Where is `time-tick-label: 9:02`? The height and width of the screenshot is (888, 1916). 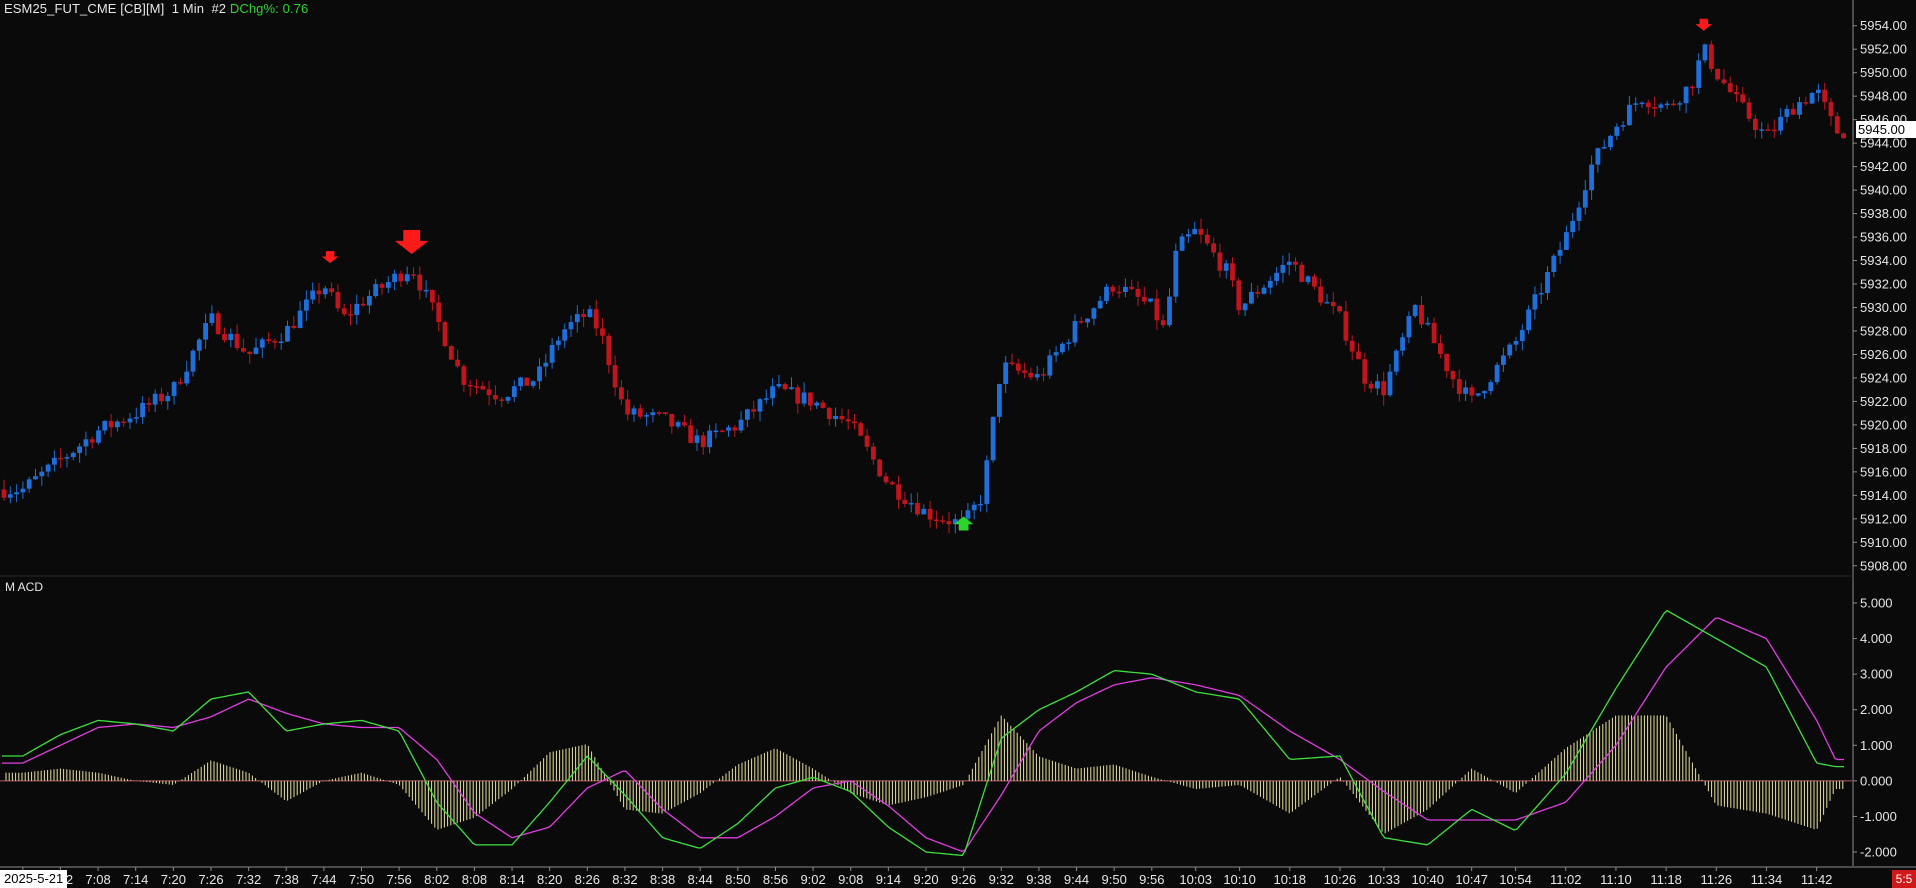 time-tick-label: 9:02 is located at coordinates (812, 879).